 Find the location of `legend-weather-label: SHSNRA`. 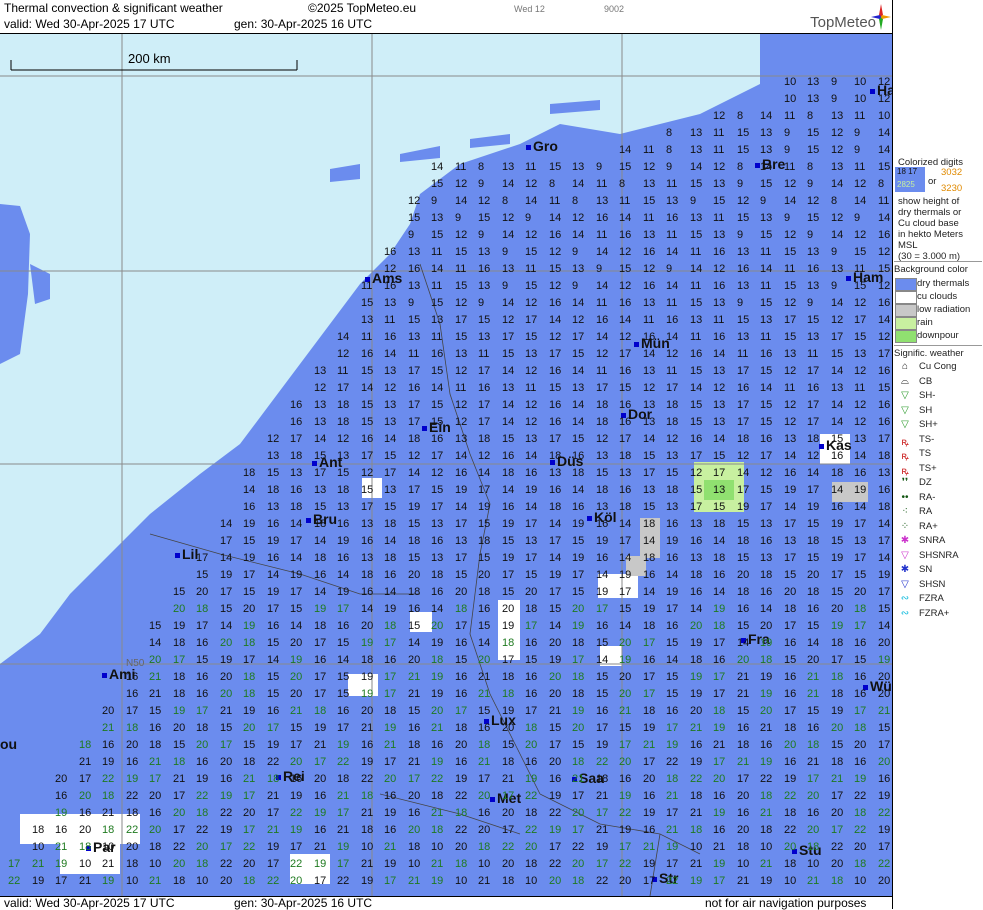

legend-weather-label: SHSNRA is located at coordinates (939, 555).